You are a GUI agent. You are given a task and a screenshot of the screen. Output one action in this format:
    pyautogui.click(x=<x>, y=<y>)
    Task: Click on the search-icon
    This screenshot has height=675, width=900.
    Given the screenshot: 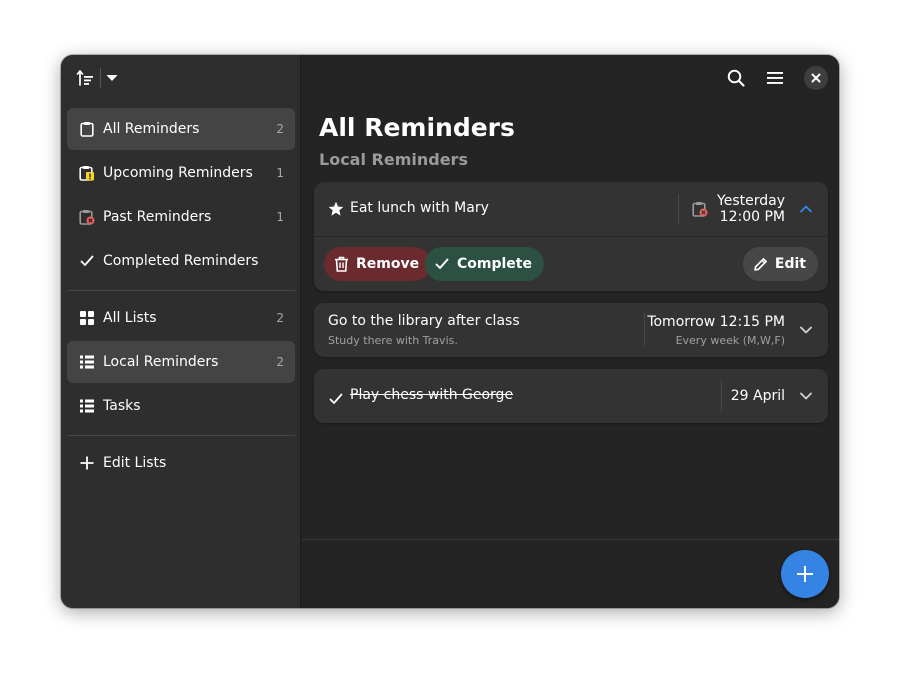 What is the action you would take?
    pyautogui.click(x=736, y=78)
    